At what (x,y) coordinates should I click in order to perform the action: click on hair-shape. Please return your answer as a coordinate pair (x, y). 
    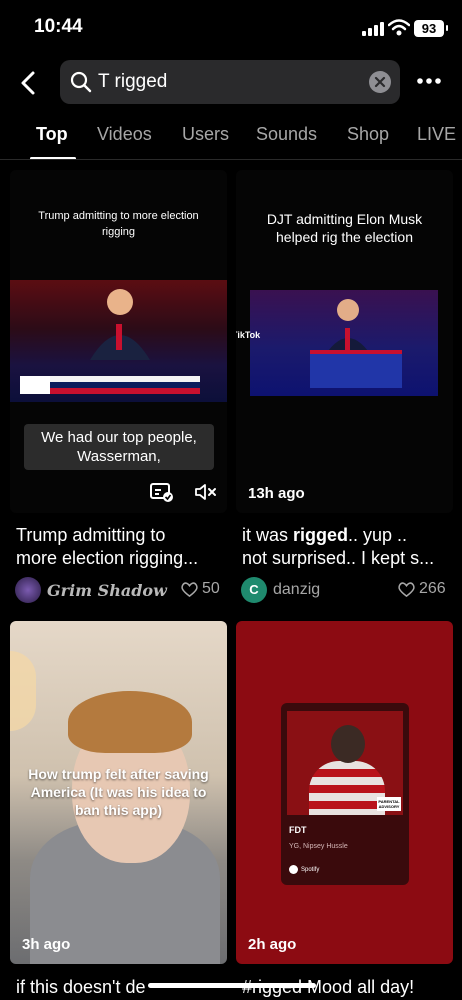
    Looking at the image, I should click on (130, 722).